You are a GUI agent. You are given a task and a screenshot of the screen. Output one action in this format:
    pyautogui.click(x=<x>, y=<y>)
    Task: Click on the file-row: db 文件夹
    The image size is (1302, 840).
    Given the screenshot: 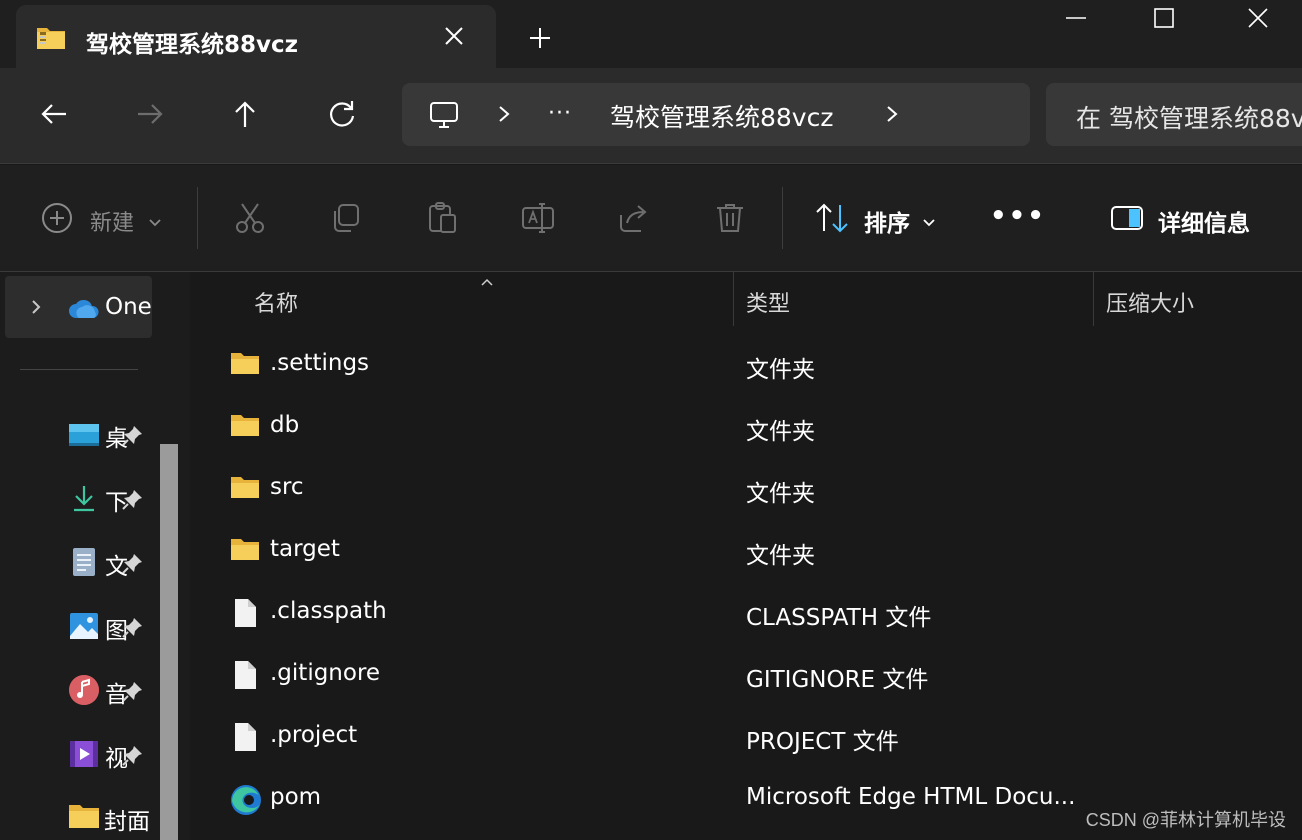 What is the action you would take?
    pyautogui.click(x=746, y=427)
    